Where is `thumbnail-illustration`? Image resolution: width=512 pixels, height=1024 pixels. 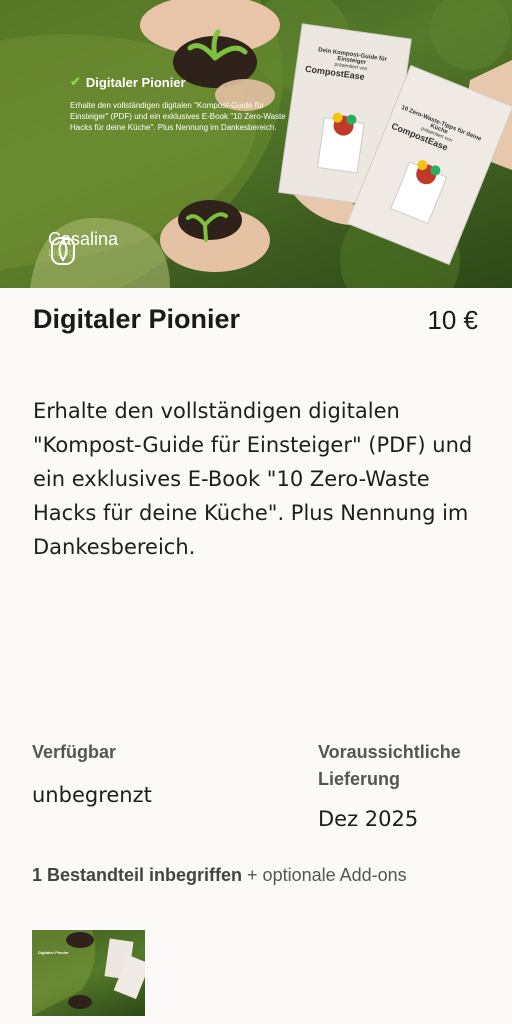 thumbnail-illustration is located at coordinates (88, 973).